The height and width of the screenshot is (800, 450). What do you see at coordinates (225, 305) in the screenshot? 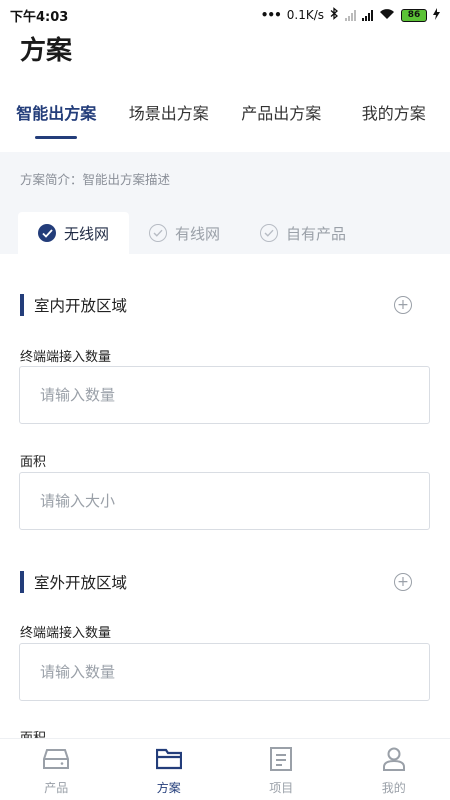
I see `section-indoor: 室内开放区域 +` at bounding box center [225, 305].